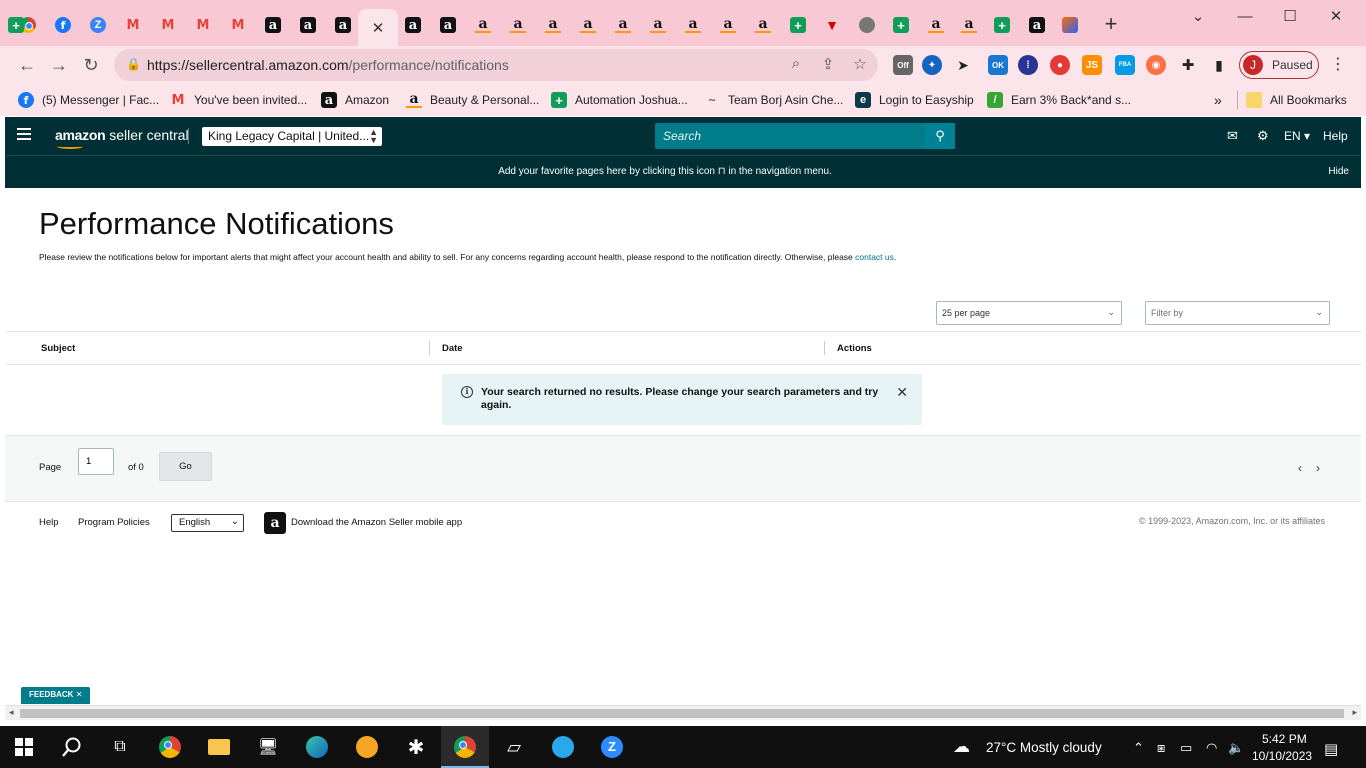  What do you see at coordinates (860, 64) in the screenshot?
I see `bookmark-star-icon: ☆` at bounding box center [860, 64].